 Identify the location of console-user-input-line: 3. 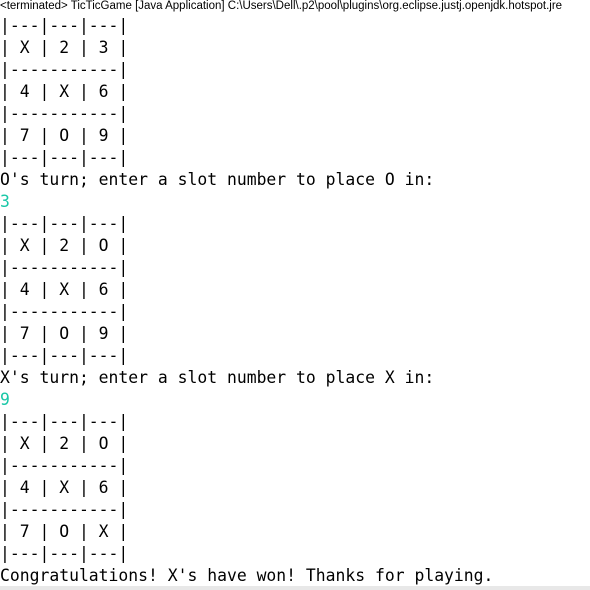
(5, 201).